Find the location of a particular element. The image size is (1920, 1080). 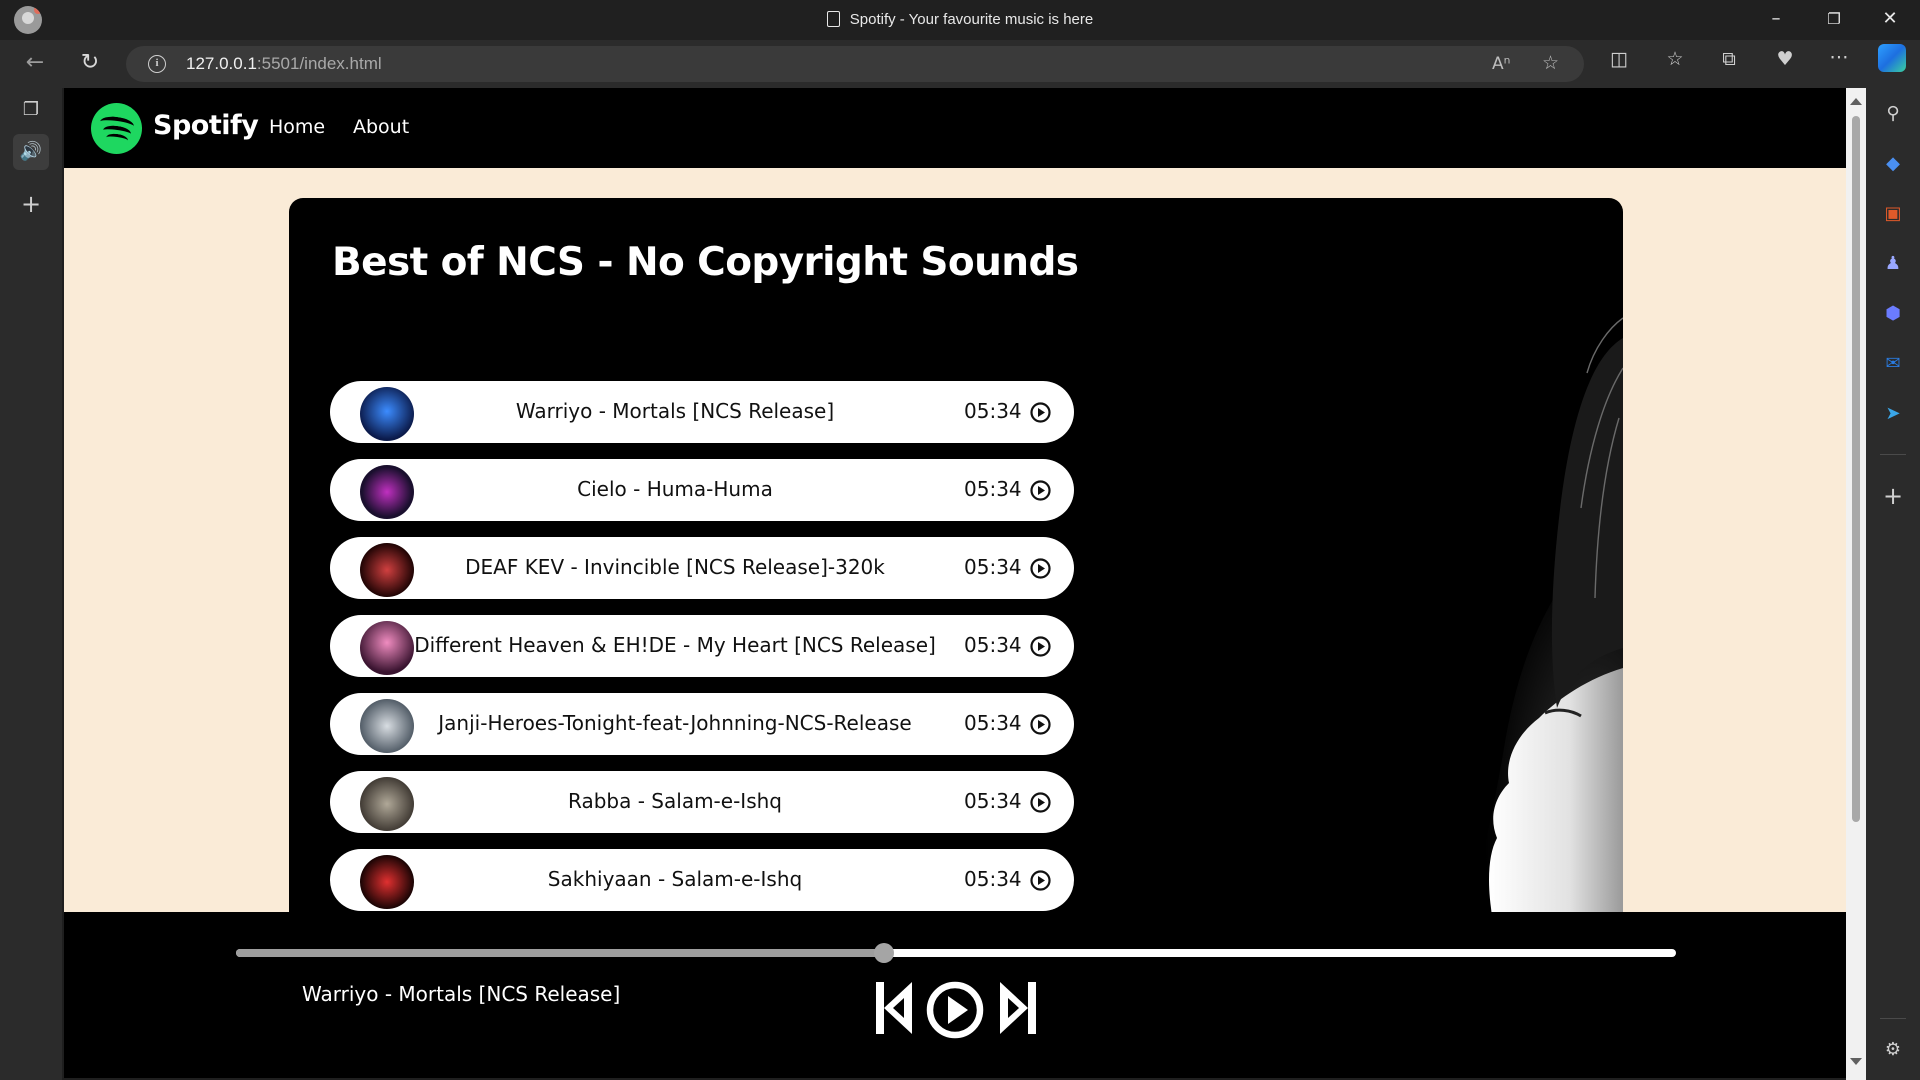

previous-track-icon is located at coordinates (894, 1008).